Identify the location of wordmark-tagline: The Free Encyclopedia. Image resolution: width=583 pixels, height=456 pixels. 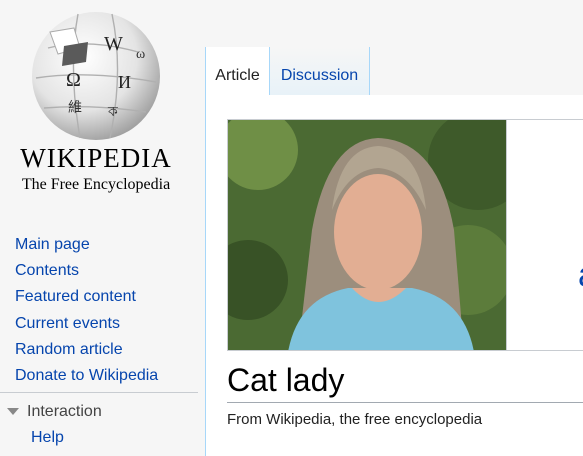
(96, 184).